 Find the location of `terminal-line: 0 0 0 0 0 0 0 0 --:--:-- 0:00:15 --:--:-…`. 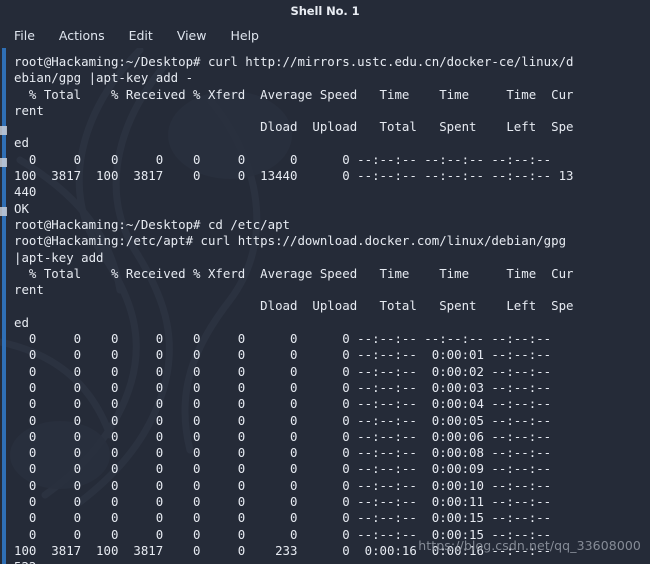

terminal-line: 0 0 0 0 0 0 0 0 --:--:-- 0:00:15 --:--:-… is located at coordinates (283, 518).